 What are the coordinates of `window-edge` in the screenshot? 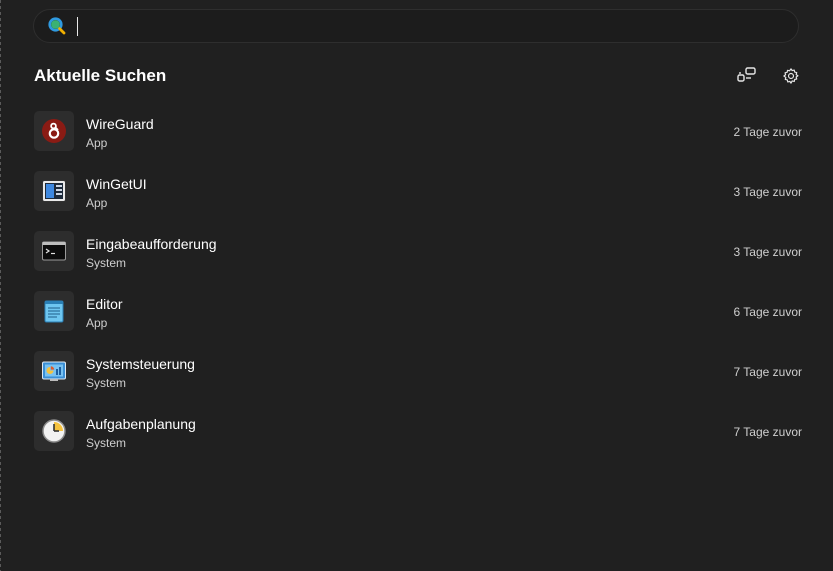 It's located at (0, 285).